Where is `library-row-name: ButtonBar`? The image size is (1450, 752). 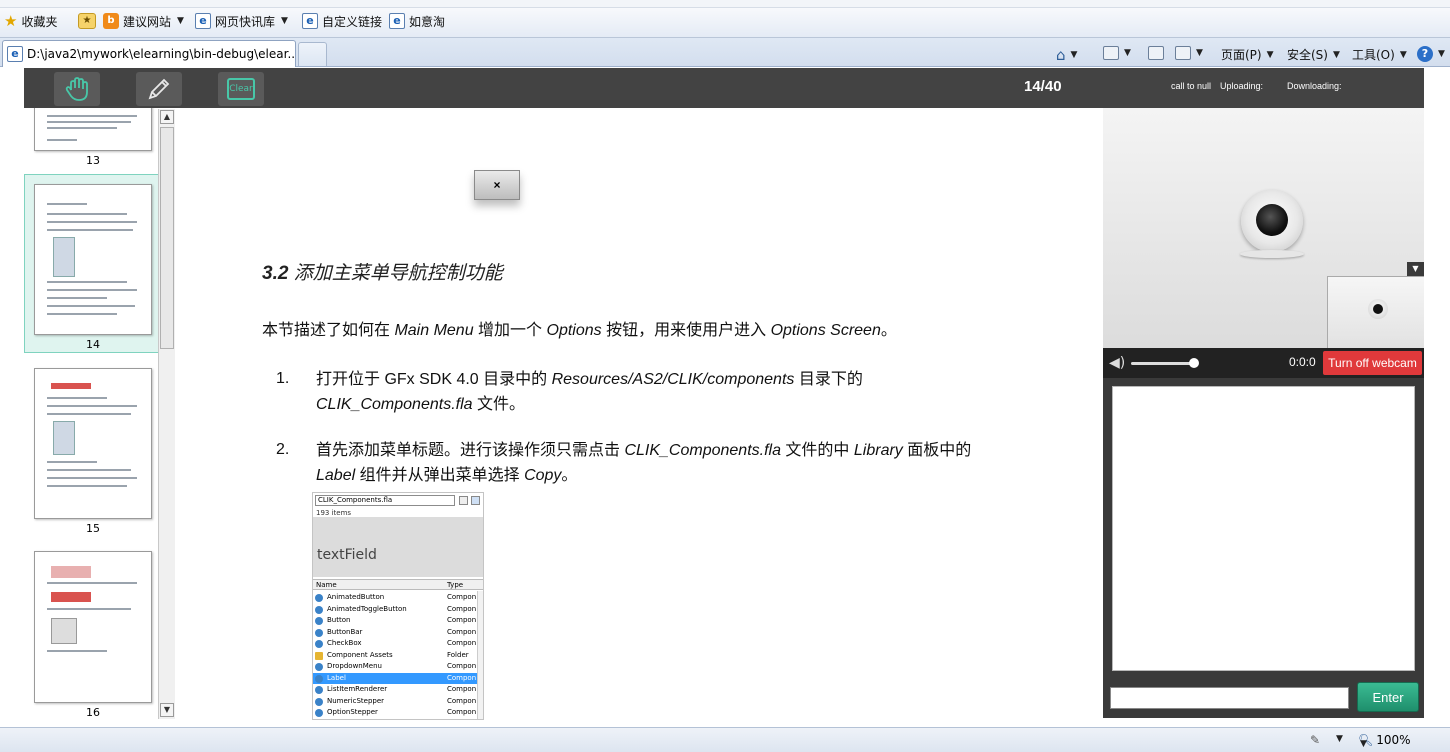 library-row-name: ButtonBar is located at coordinates (345, 631).